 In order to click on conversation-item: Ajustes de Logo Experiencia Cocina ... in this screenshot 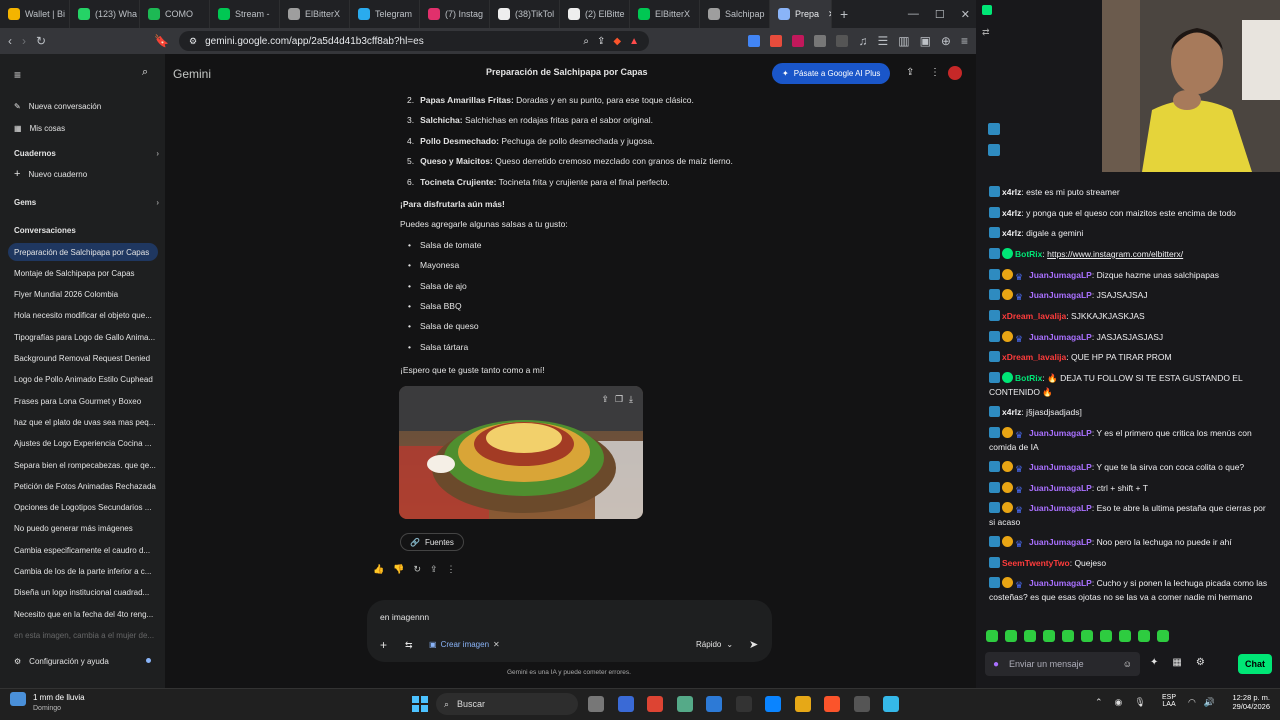, I will do `click(86, 444)`.